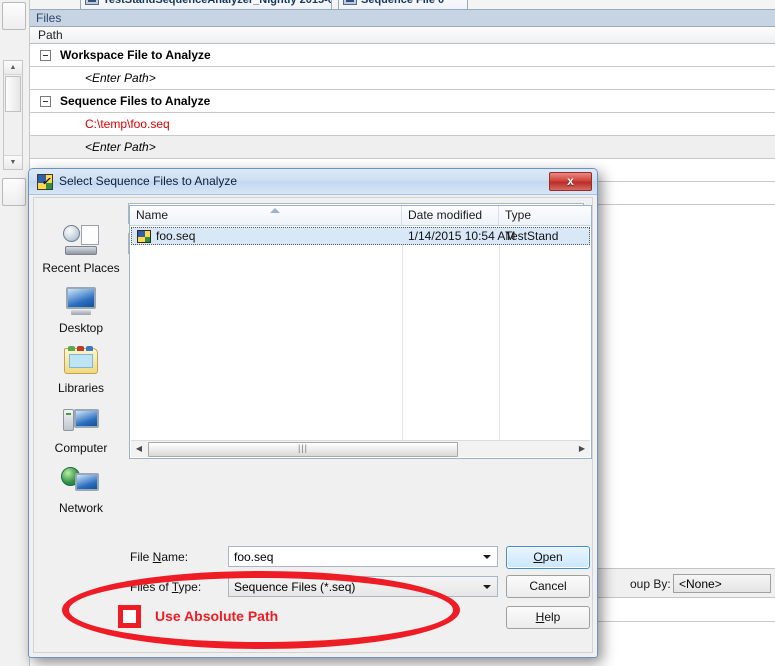 The image size is (775, 666). What do you see at coordinates (445, 215) in the screenshot?
I see `column-header-label: Date modified` at bounding box center [445, 215].